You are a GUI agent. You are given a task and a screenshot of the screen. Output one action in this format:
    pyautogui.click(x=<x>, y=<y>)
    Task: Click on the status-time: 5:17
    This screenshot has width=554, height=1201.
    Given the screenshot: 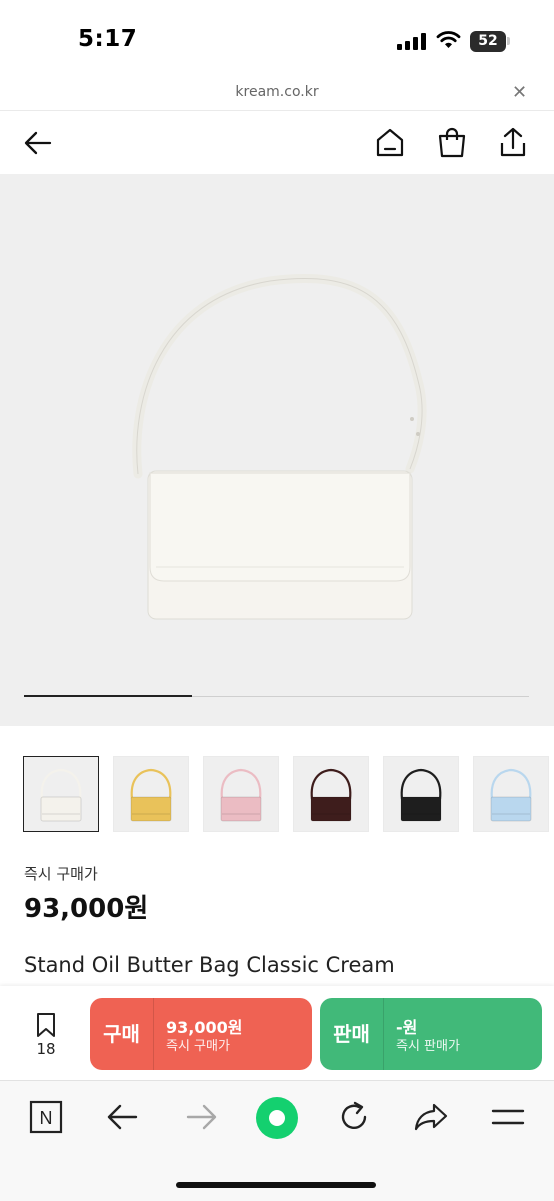 What is the action you would take?
    pyautogui.click(x=108, y=39)
    